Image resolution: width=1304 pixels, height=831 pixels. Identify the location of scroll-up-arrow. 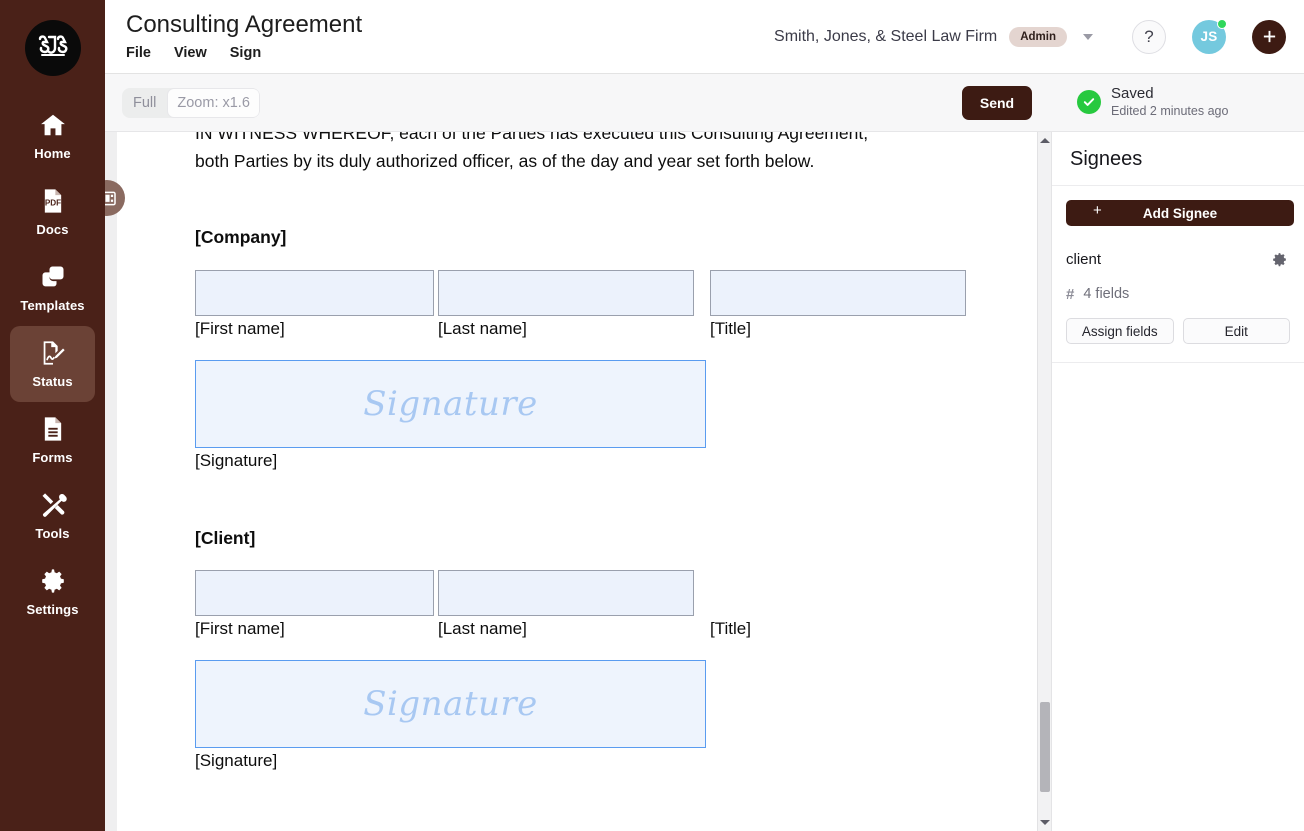
(1044, 140).